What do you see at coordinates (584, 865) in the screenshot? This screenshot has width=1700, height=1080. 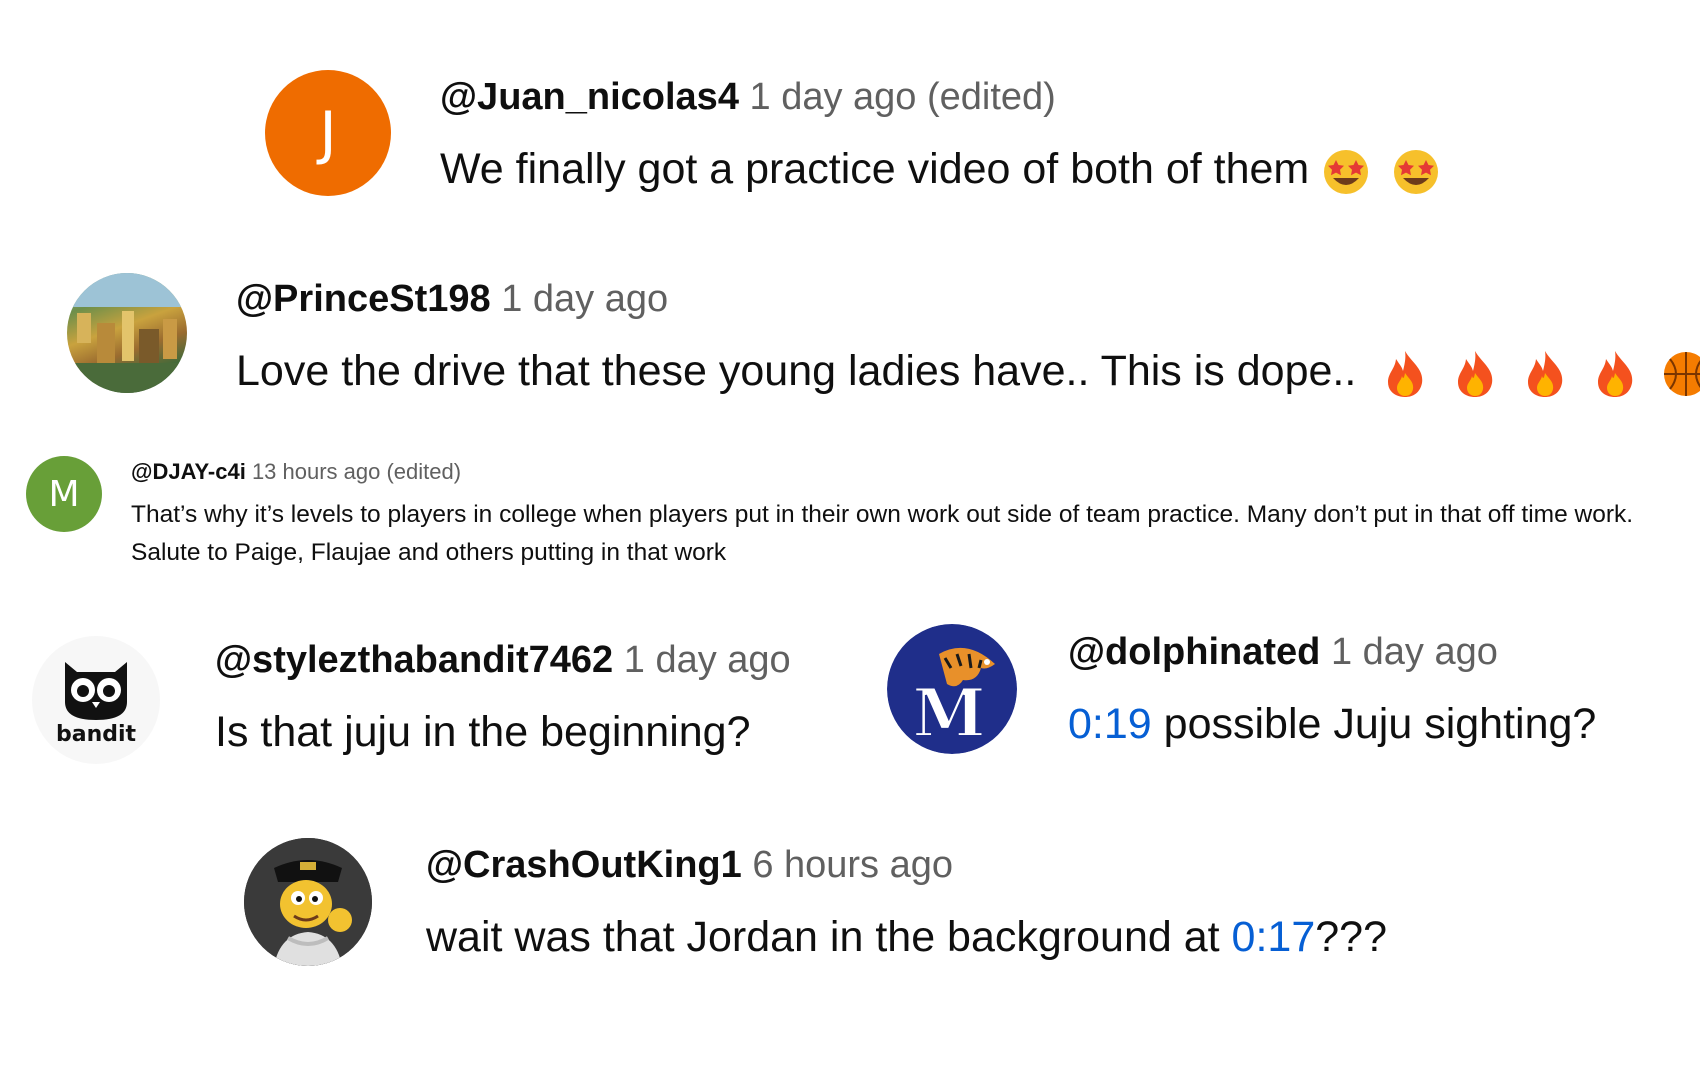 I see `comment-author: @CrashOutKing1` at bounding box center [584, 865].